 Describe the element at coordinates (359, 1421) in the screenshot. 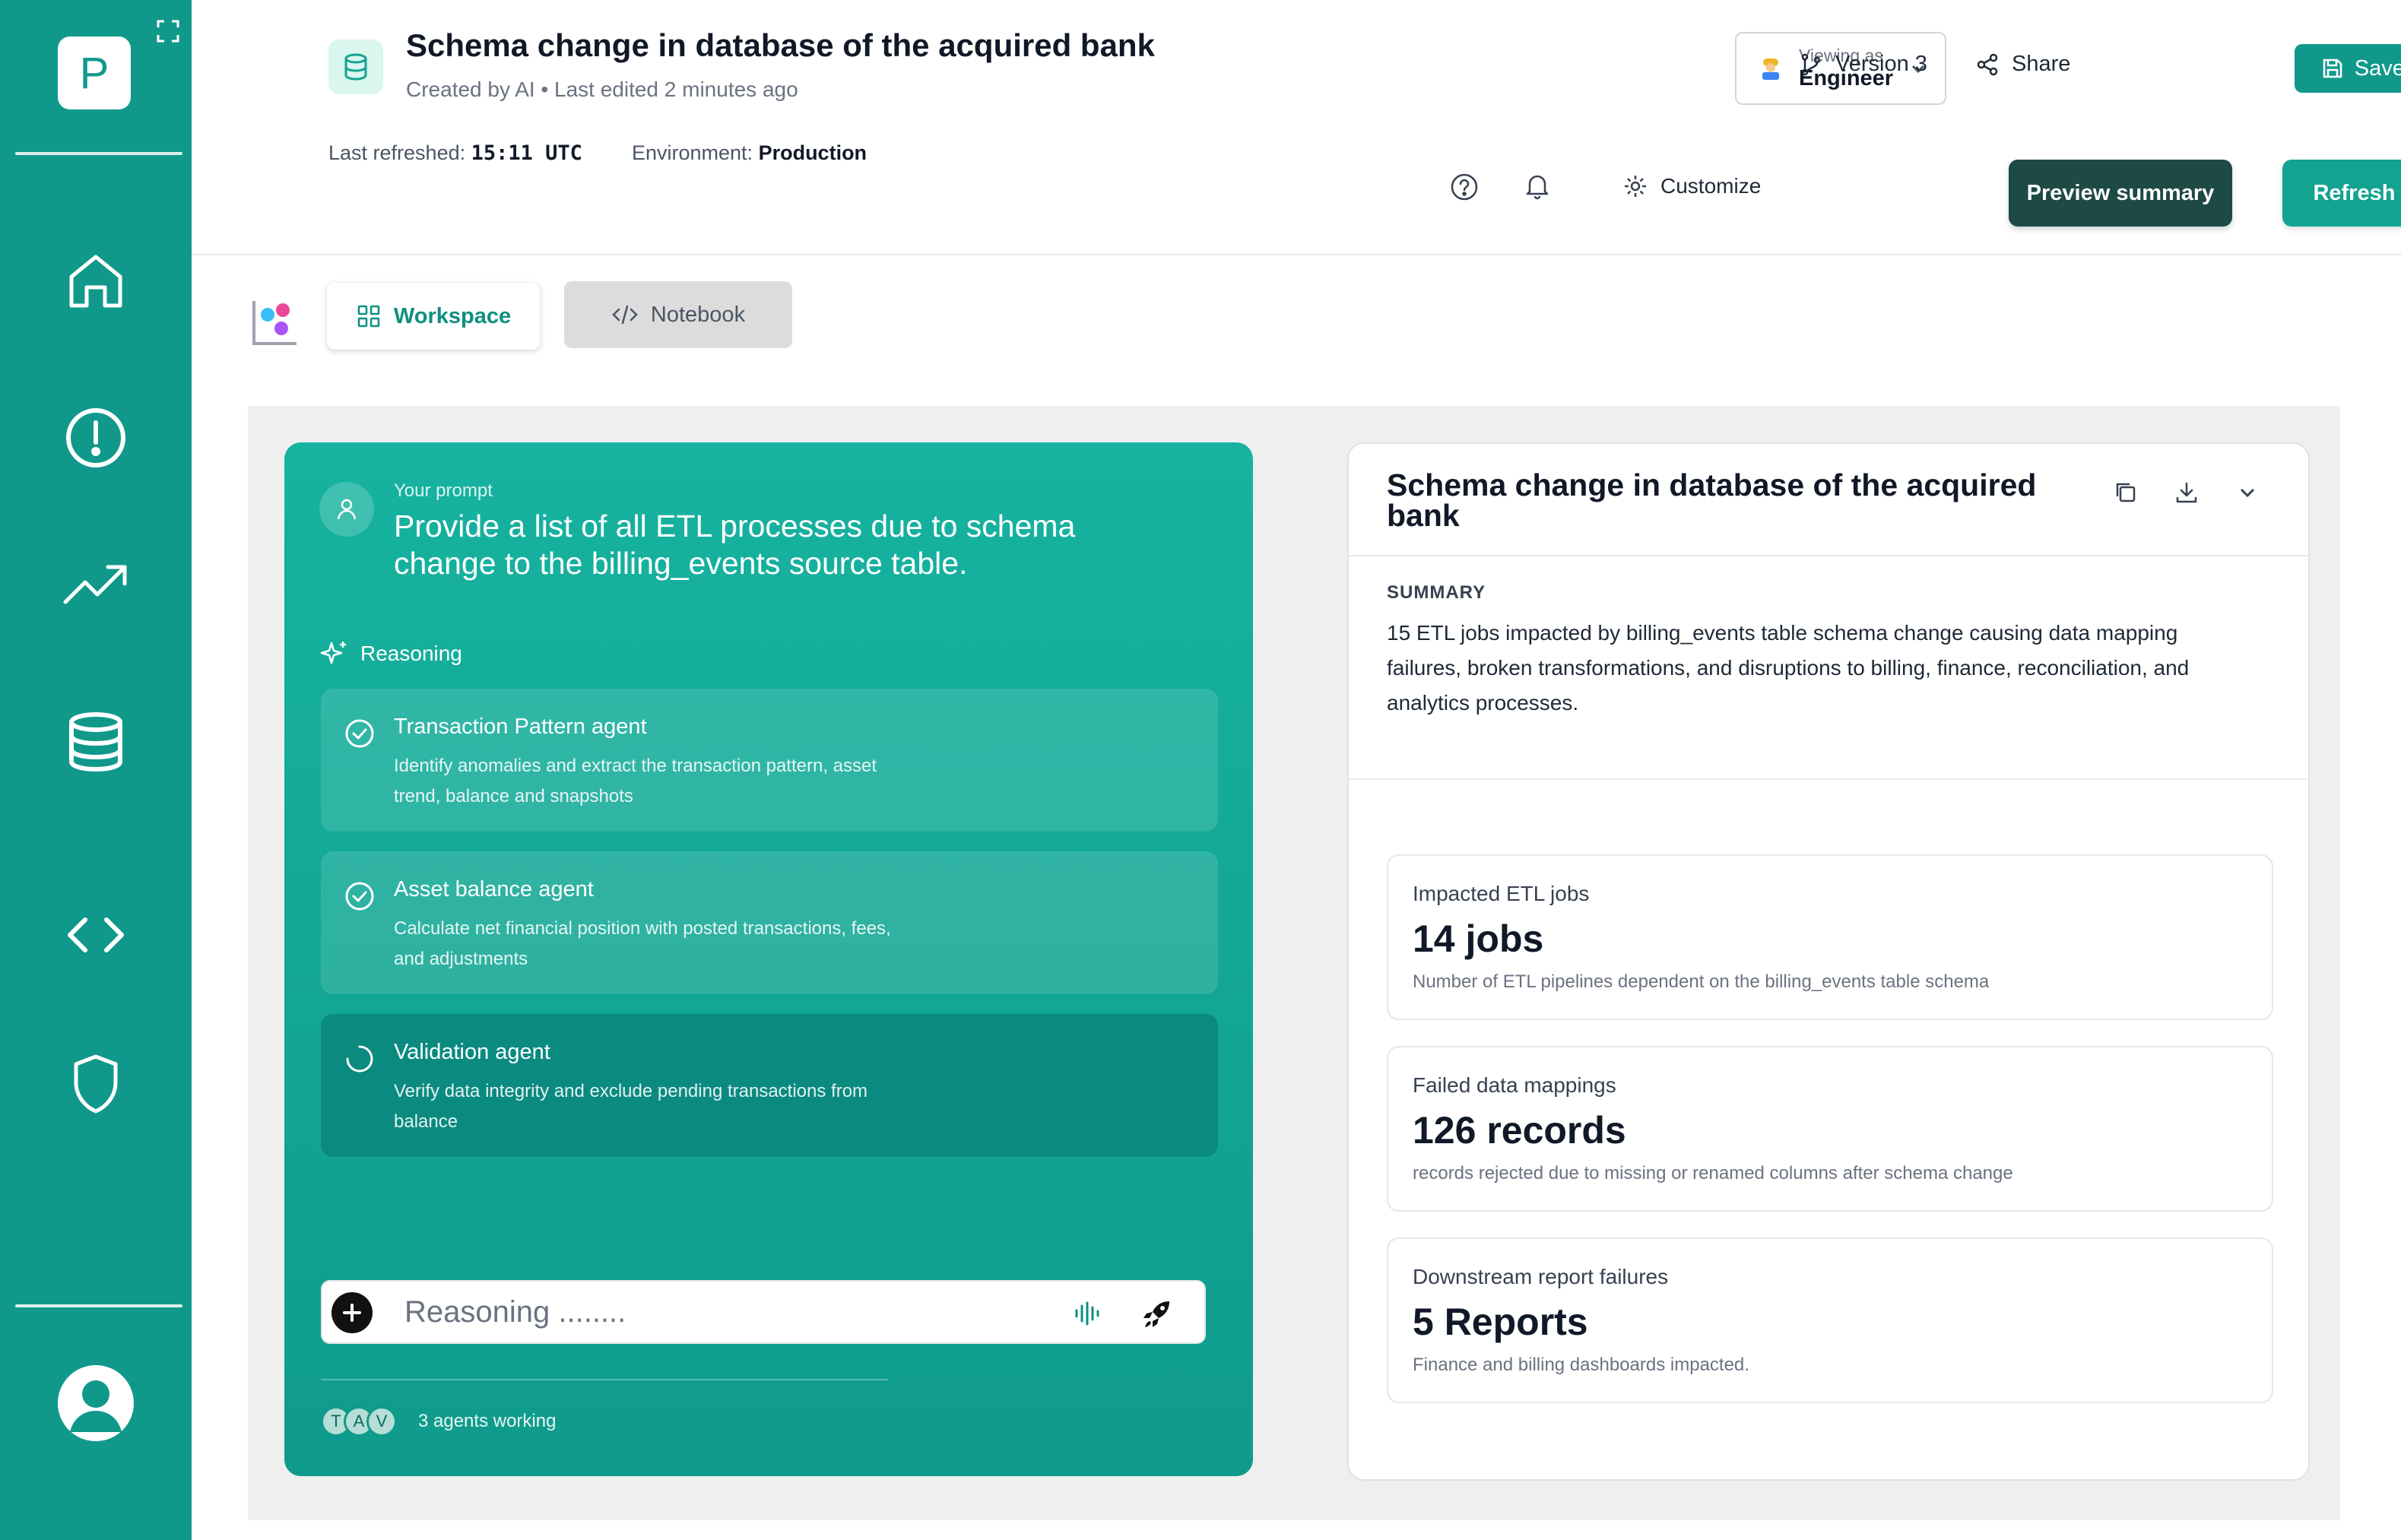

I see `agent-avatars: T A V` at that location.